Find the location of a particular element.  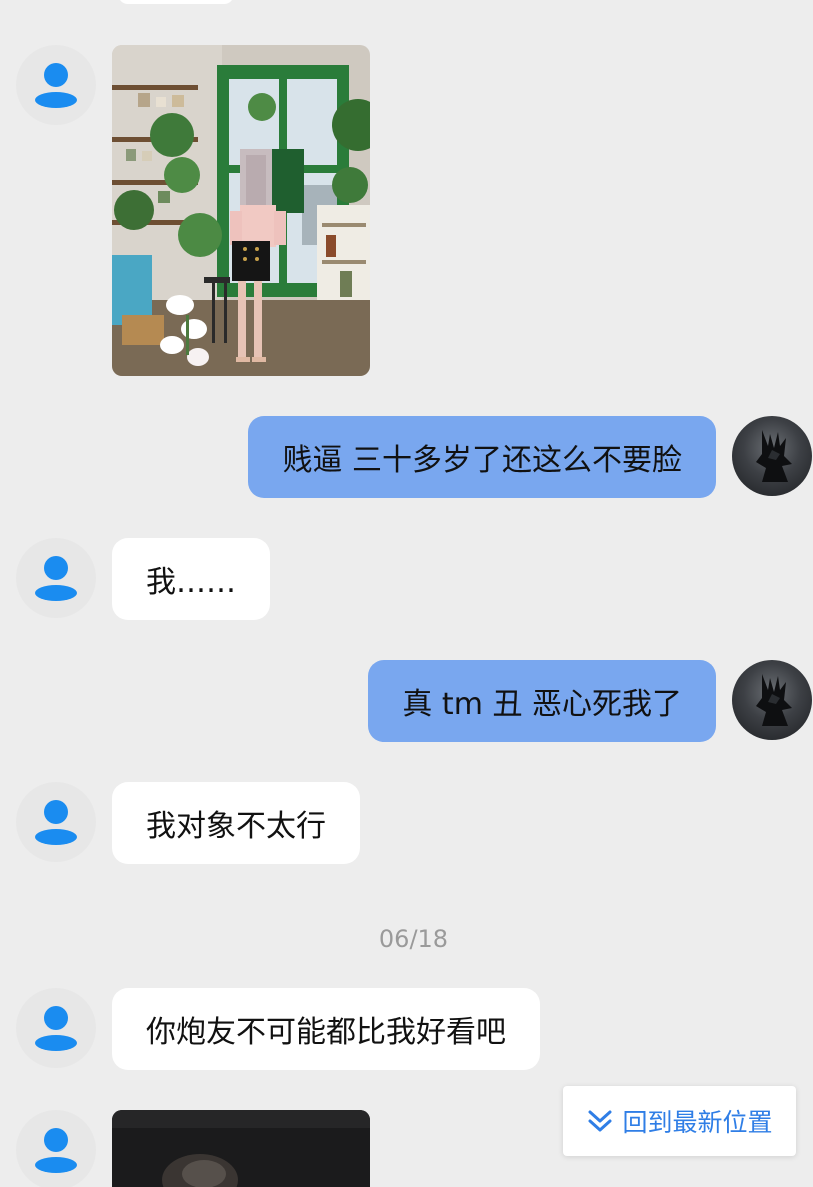

incoming-message-bubble: 你炮友不可能都比我好看吧 is located at coordinates (326, 1029).